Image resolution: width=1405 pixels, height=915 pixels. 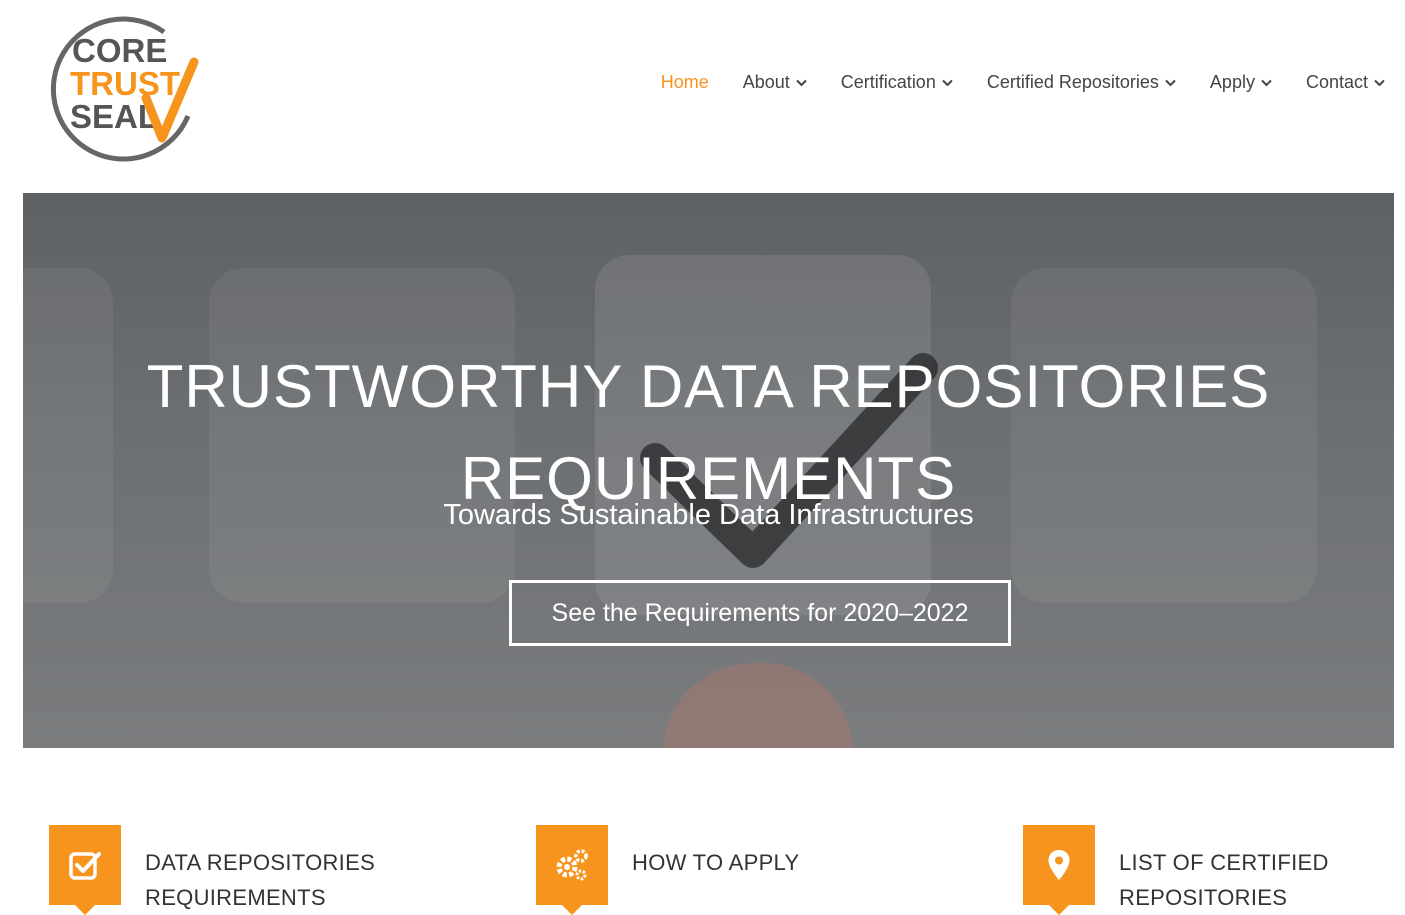 I want to click on nav-item-label: Certification, so click(x=888, y=82).